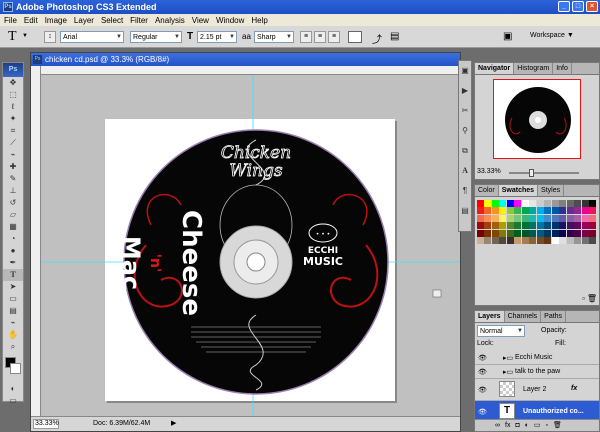 The width and height of the screenshot is (600, 432). I want to click on menu-file: File, so click(10, 20).